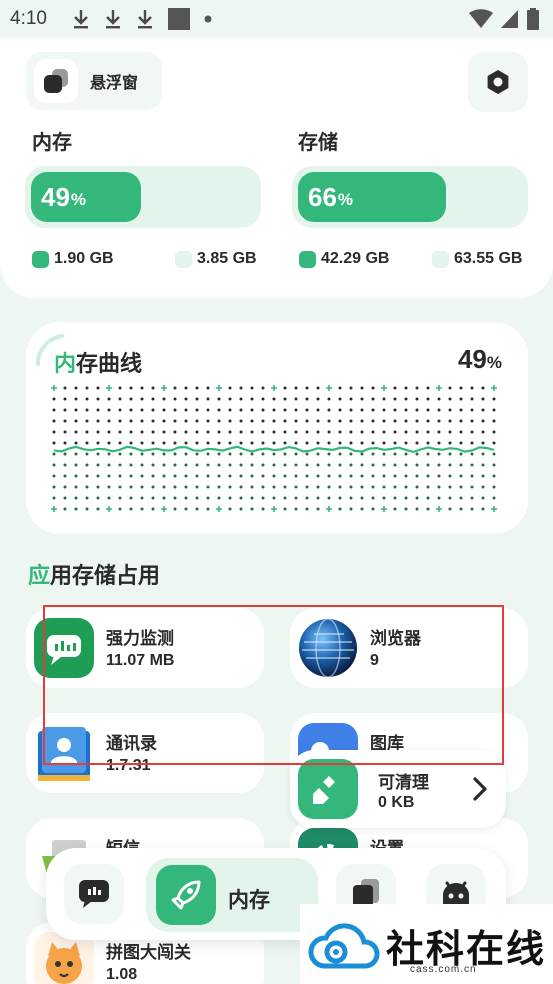  Describe the element at coordinates (94, 894) in the screenshot. I see `nav-item-monitor` at that location.